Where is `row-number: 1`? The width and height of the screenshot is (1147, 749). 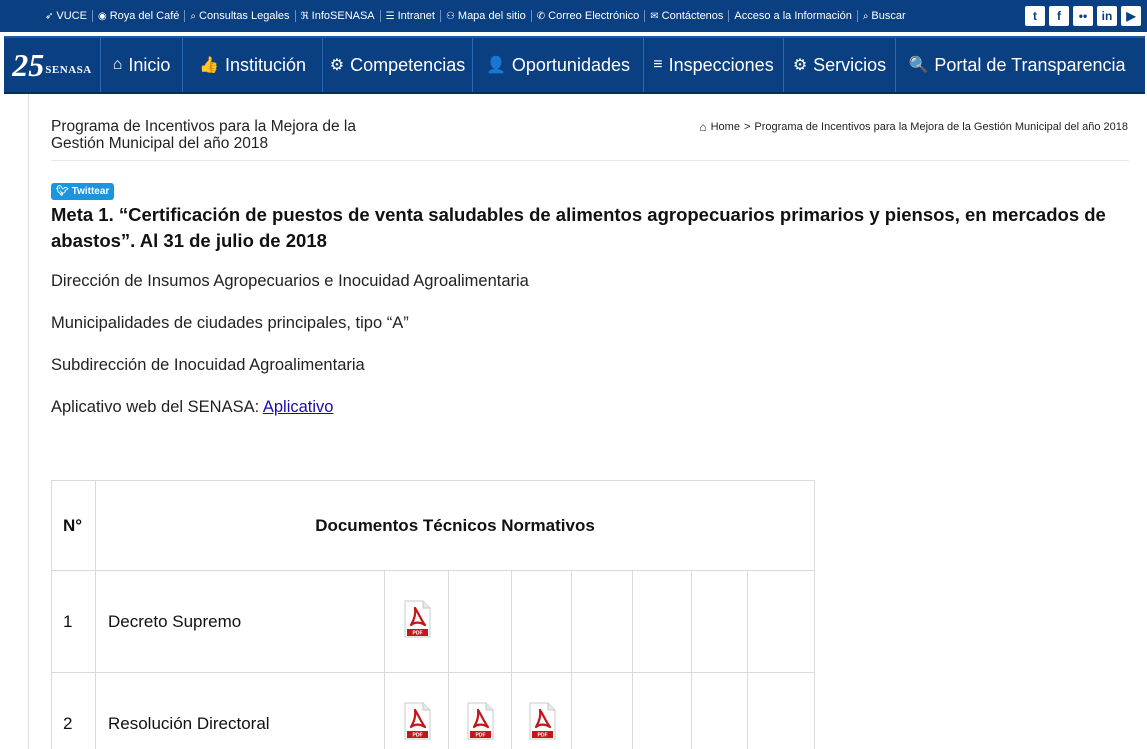 row-number: 1 is located at coordinates (73, 621).